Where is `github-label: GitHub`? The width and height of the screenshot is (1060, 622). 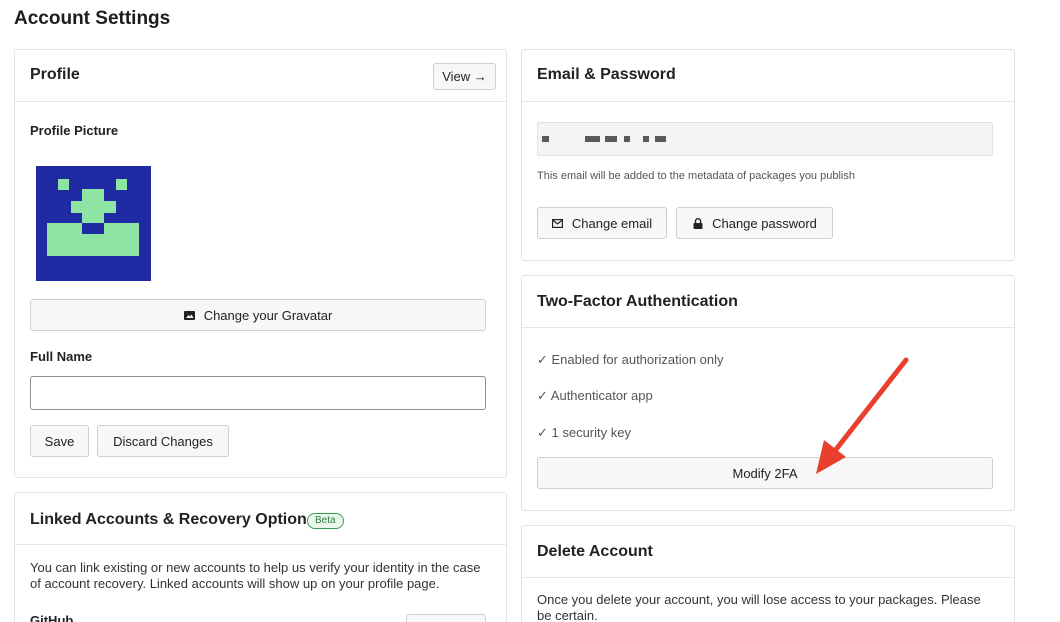
github-label: GitHub is located at coordinates (52, 617).